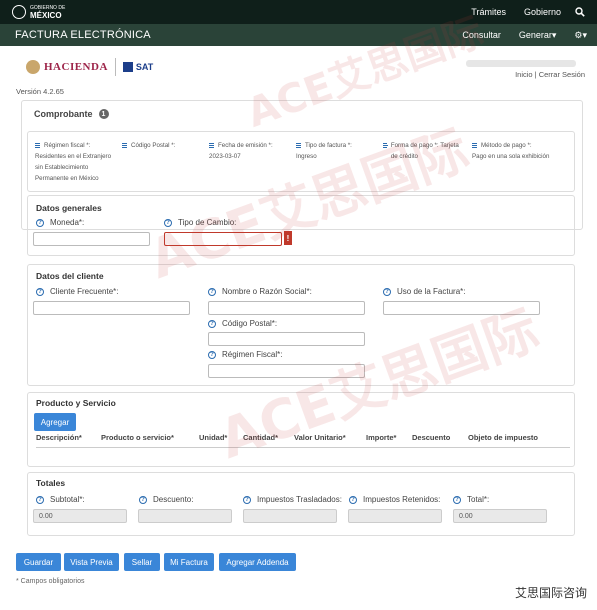 The image size is (597, 610). Describe the element at coordinates (503, 437) in the screenshot. I see `col-objeto-impuesto: Objeto de impuesto` at that location.